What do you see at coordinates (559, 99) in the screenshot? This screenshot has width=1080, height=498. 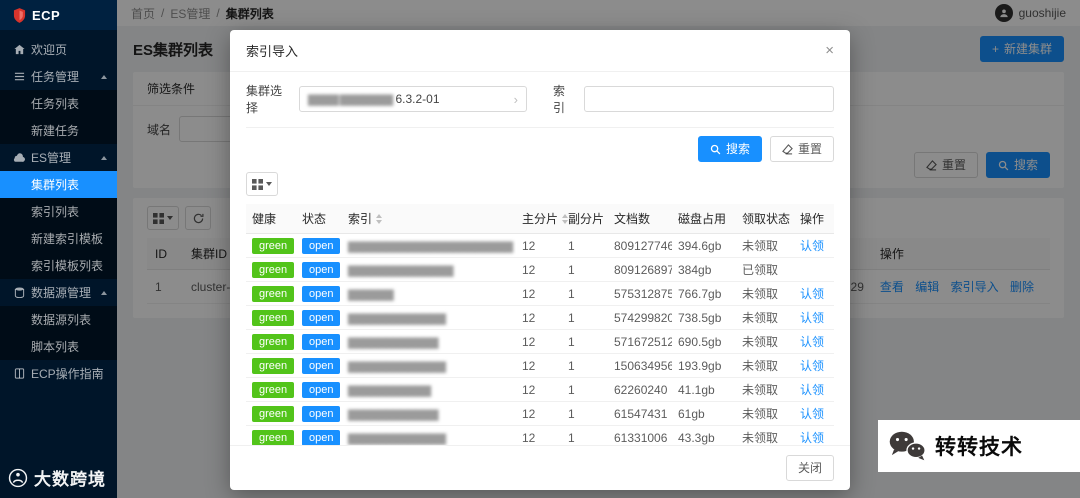 I see `index-label: 索引` at bounding box center [559, 99].